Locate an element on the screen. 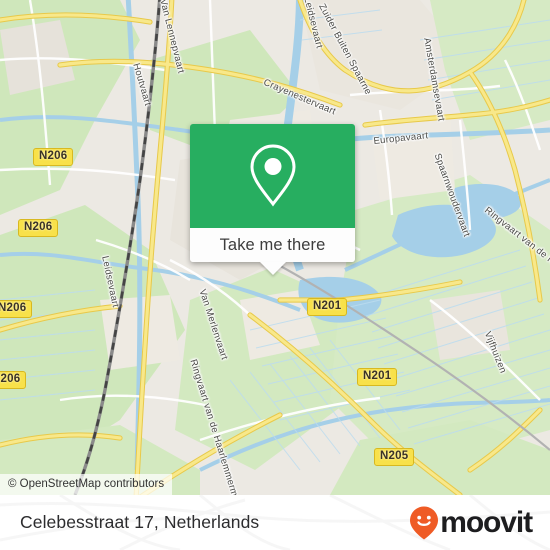 The width and height of the screenshot is (550, 550). road-shield-n201-1: N201 is located at coordinates (327, 307).